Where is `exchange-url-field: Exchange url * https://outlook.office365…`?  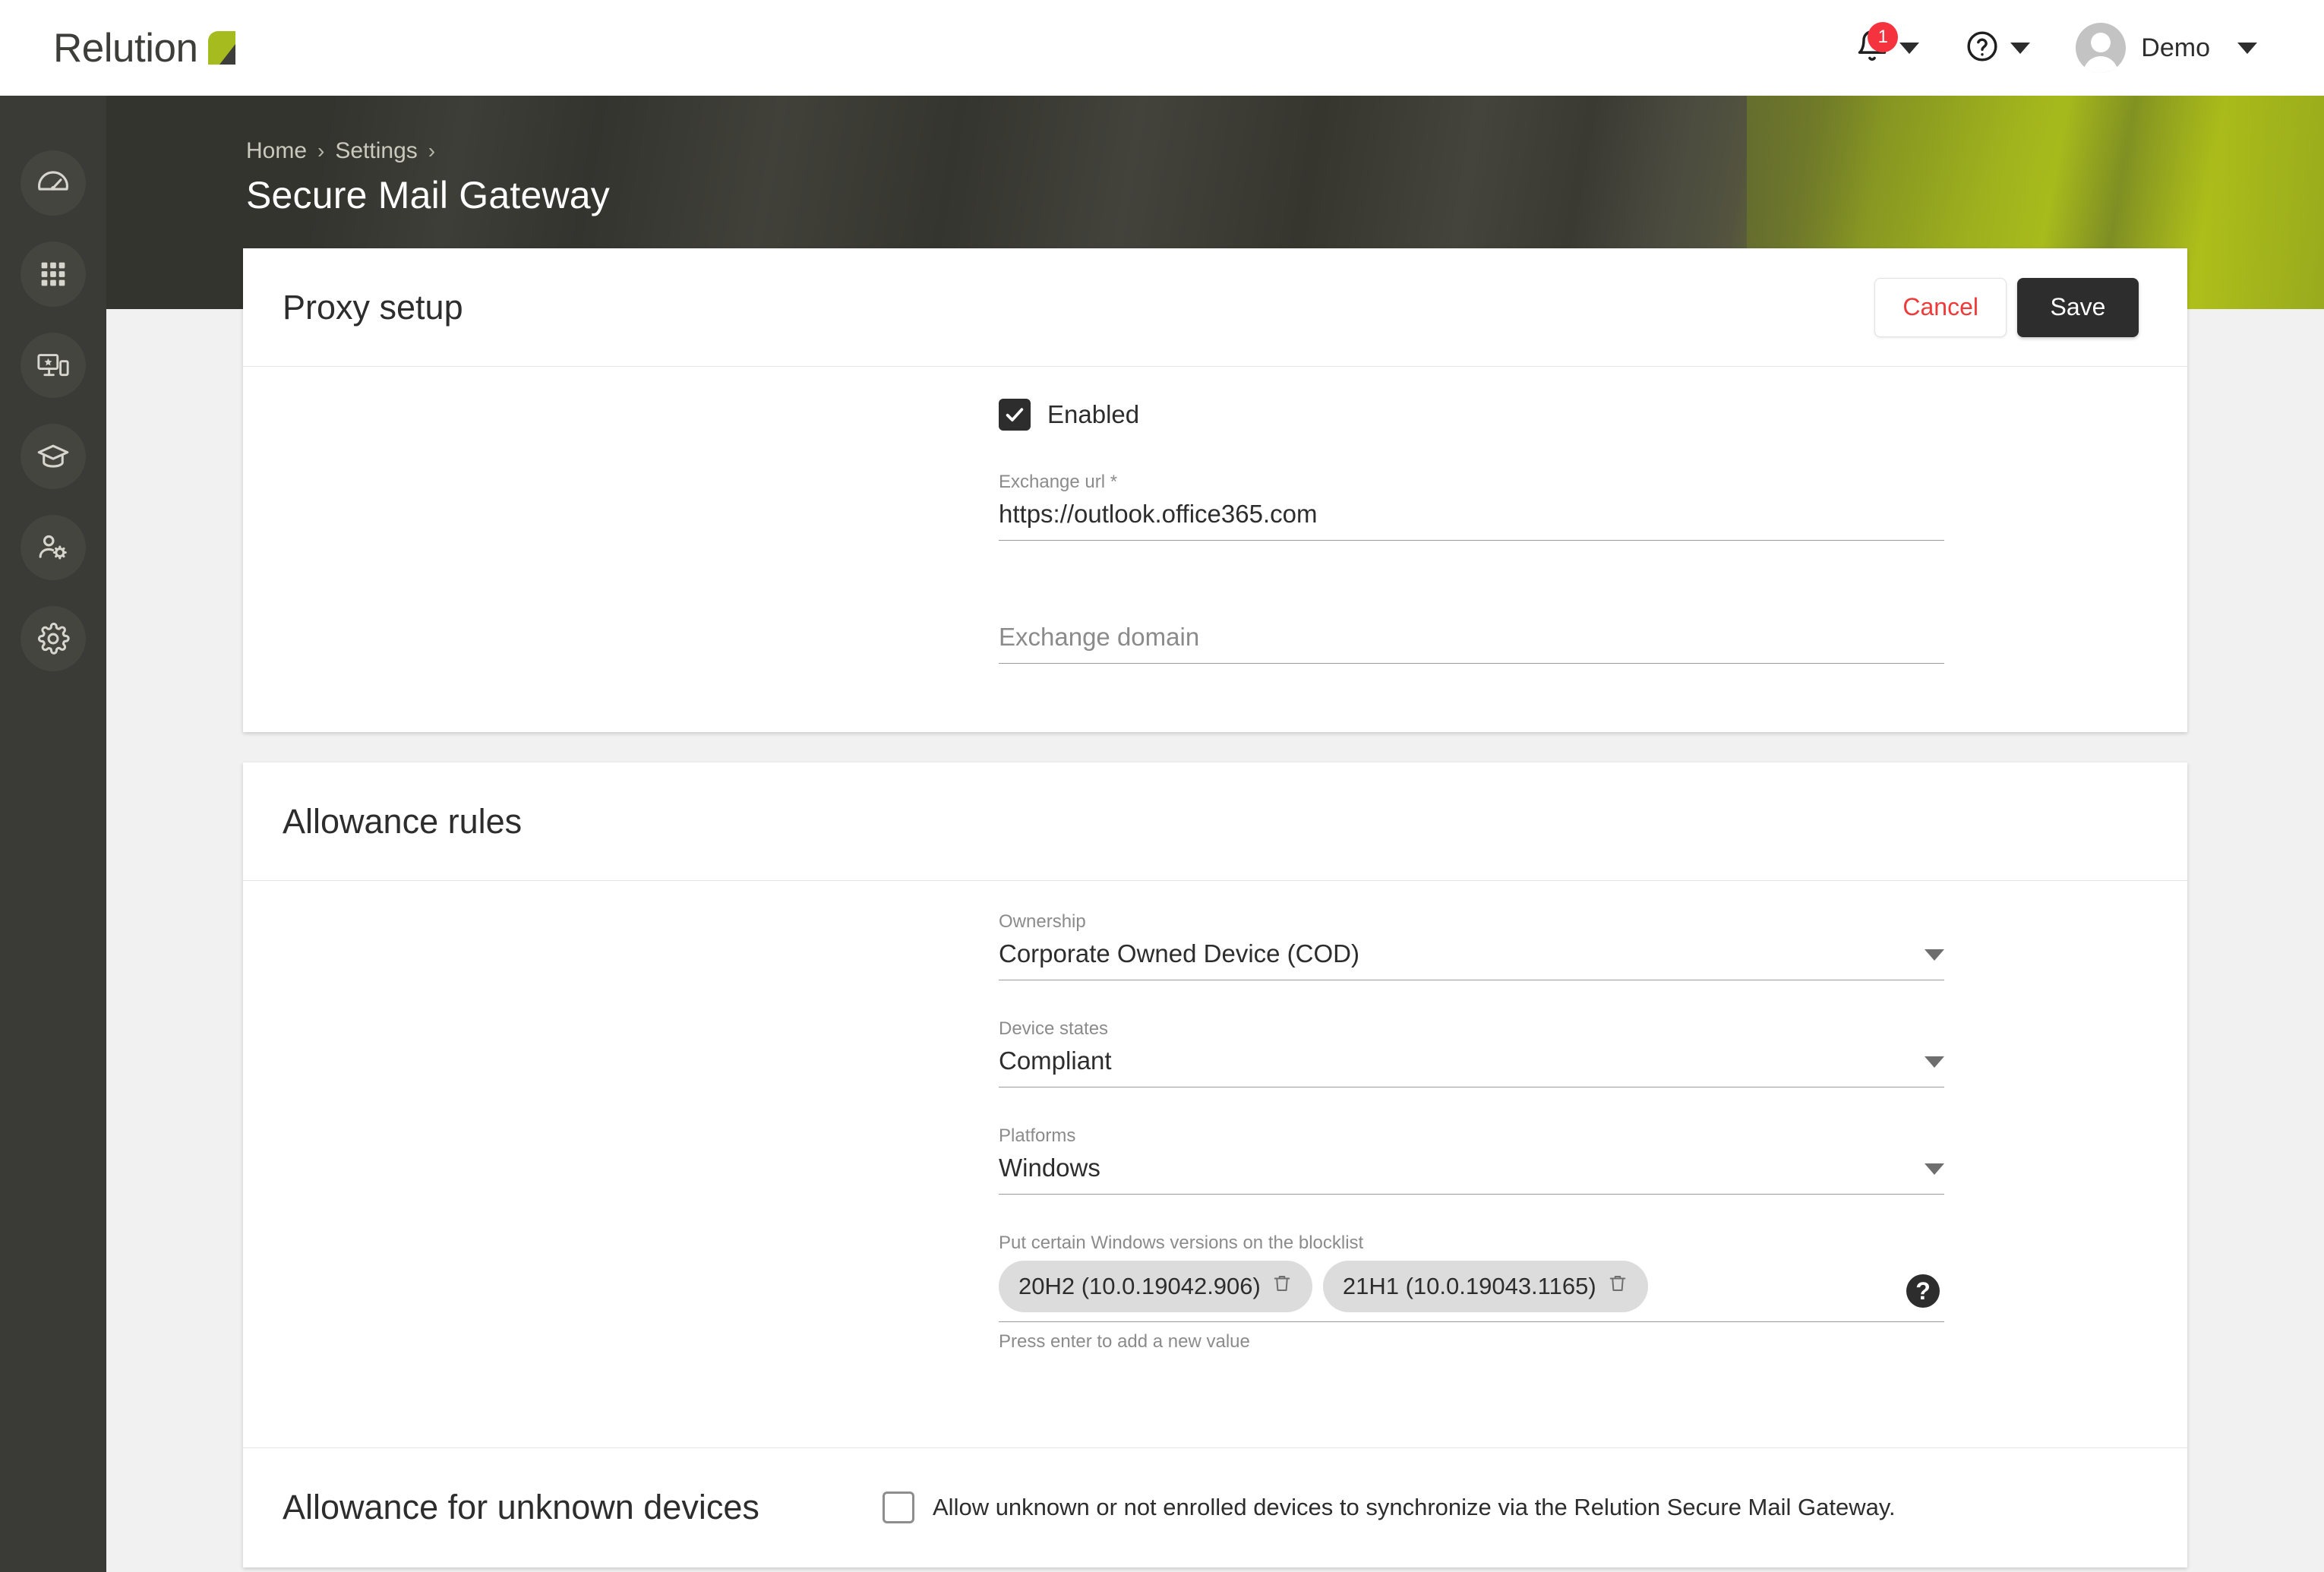
exchange-url-field: Exchange url * https://outlook.office365… is located at coordinates (1471, 506).